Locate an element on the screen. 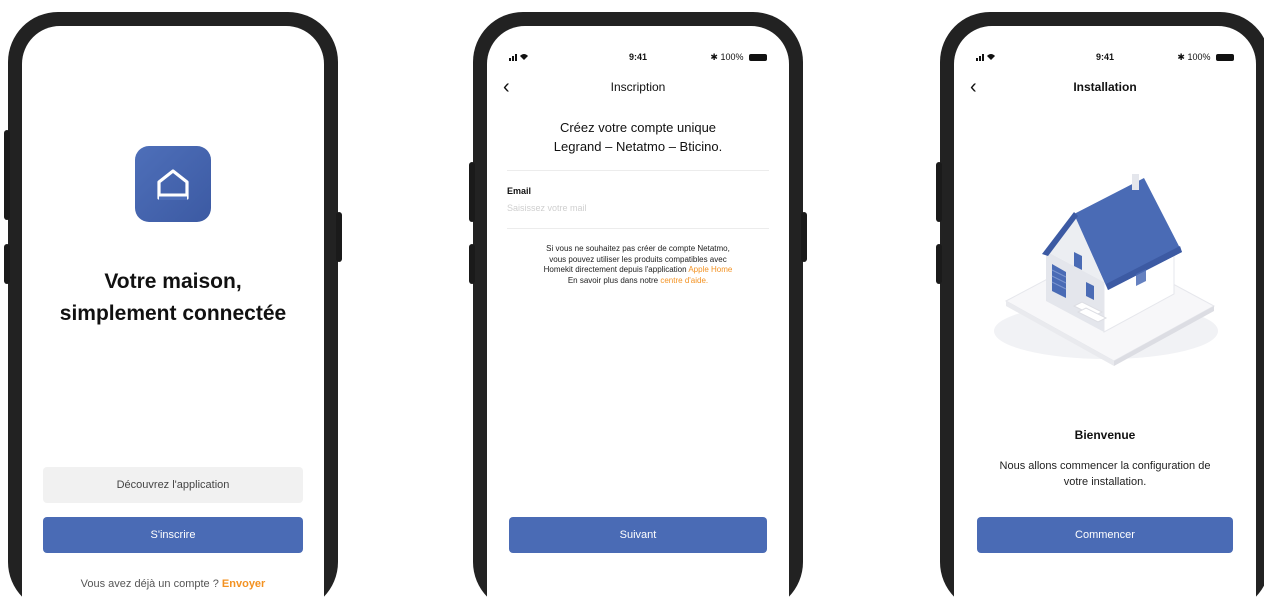 The image size is (1264, 612). nav-bar: ‹ Inscription is located at coordinates (638, 87).